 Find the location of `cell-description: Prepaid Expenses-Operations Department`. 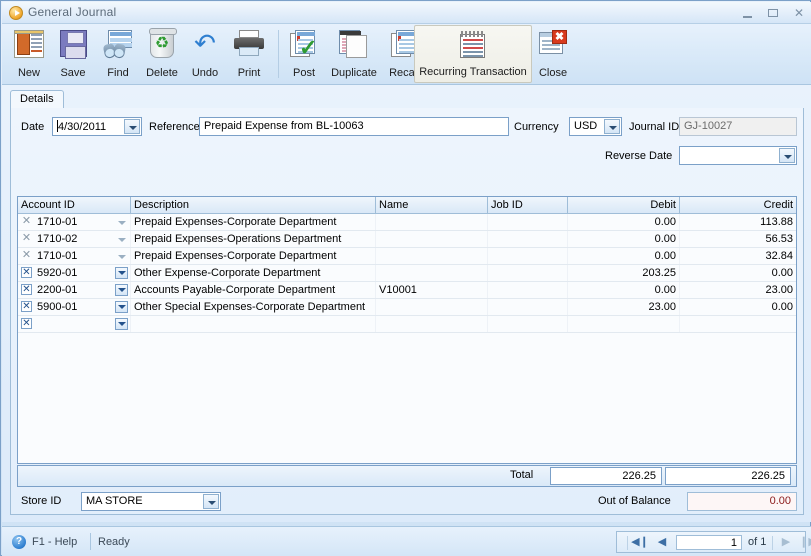

cell-description: Prepaid Expenses-Operations Department is located at coordinates (253, 239).